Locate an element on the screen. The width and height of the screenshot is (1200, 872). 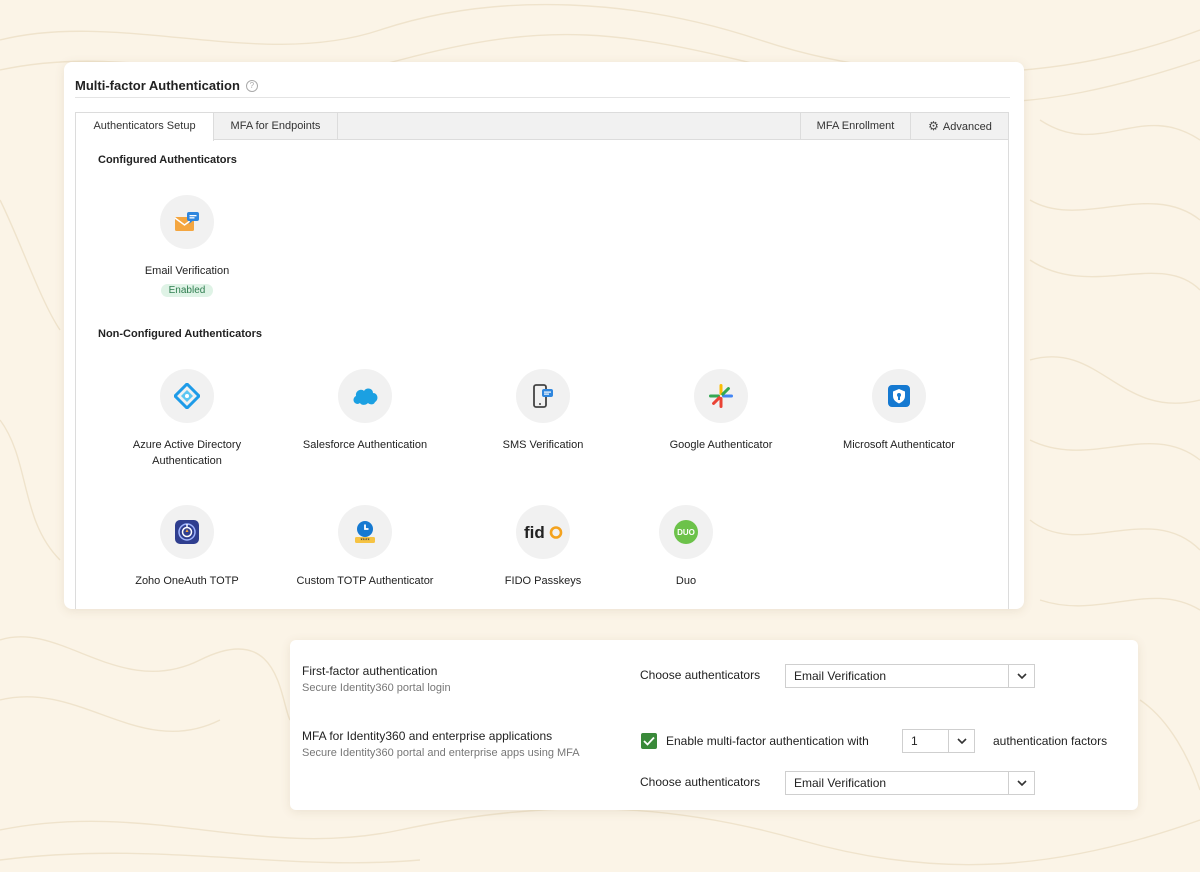
page-title: Multi-factor Authentication is located at coordinates (157, 85).